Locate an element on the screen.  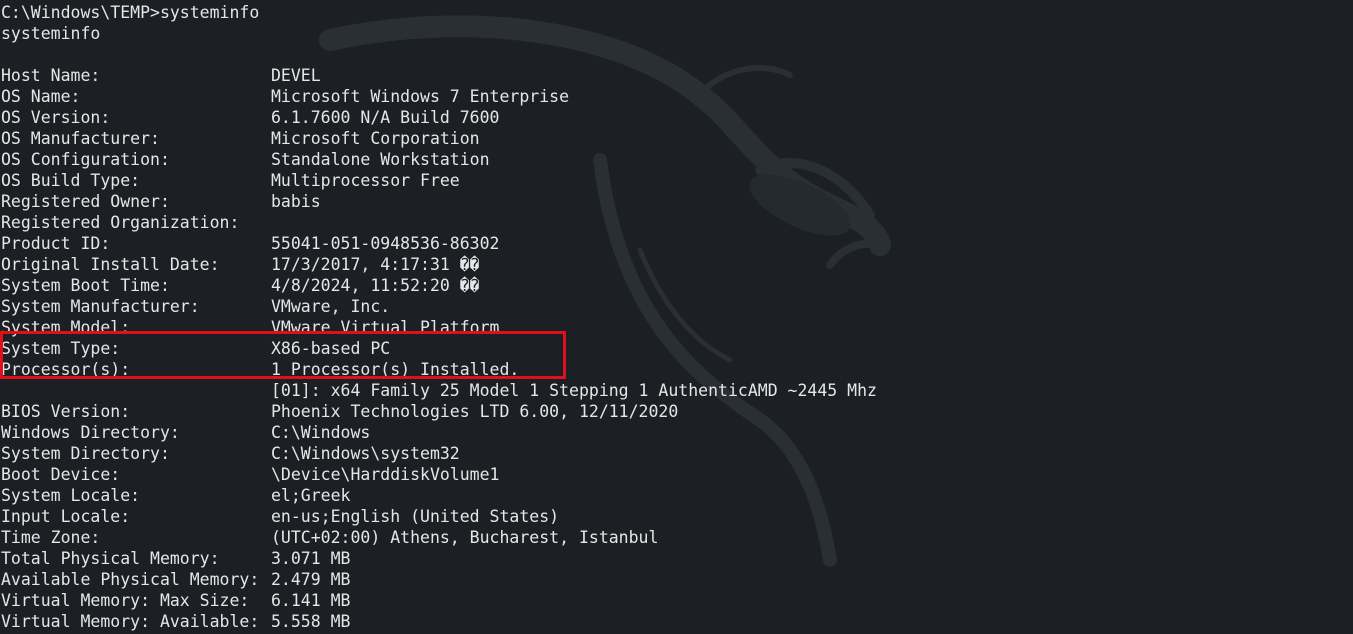
info-row: System Locale: el;Greek is located at coordinates (439, 495).